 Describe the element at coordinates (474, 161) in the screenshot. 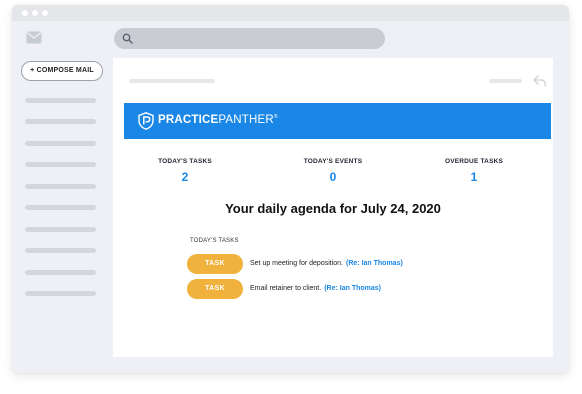

I see `stat-label: OVERDUE TASKS` at that location.